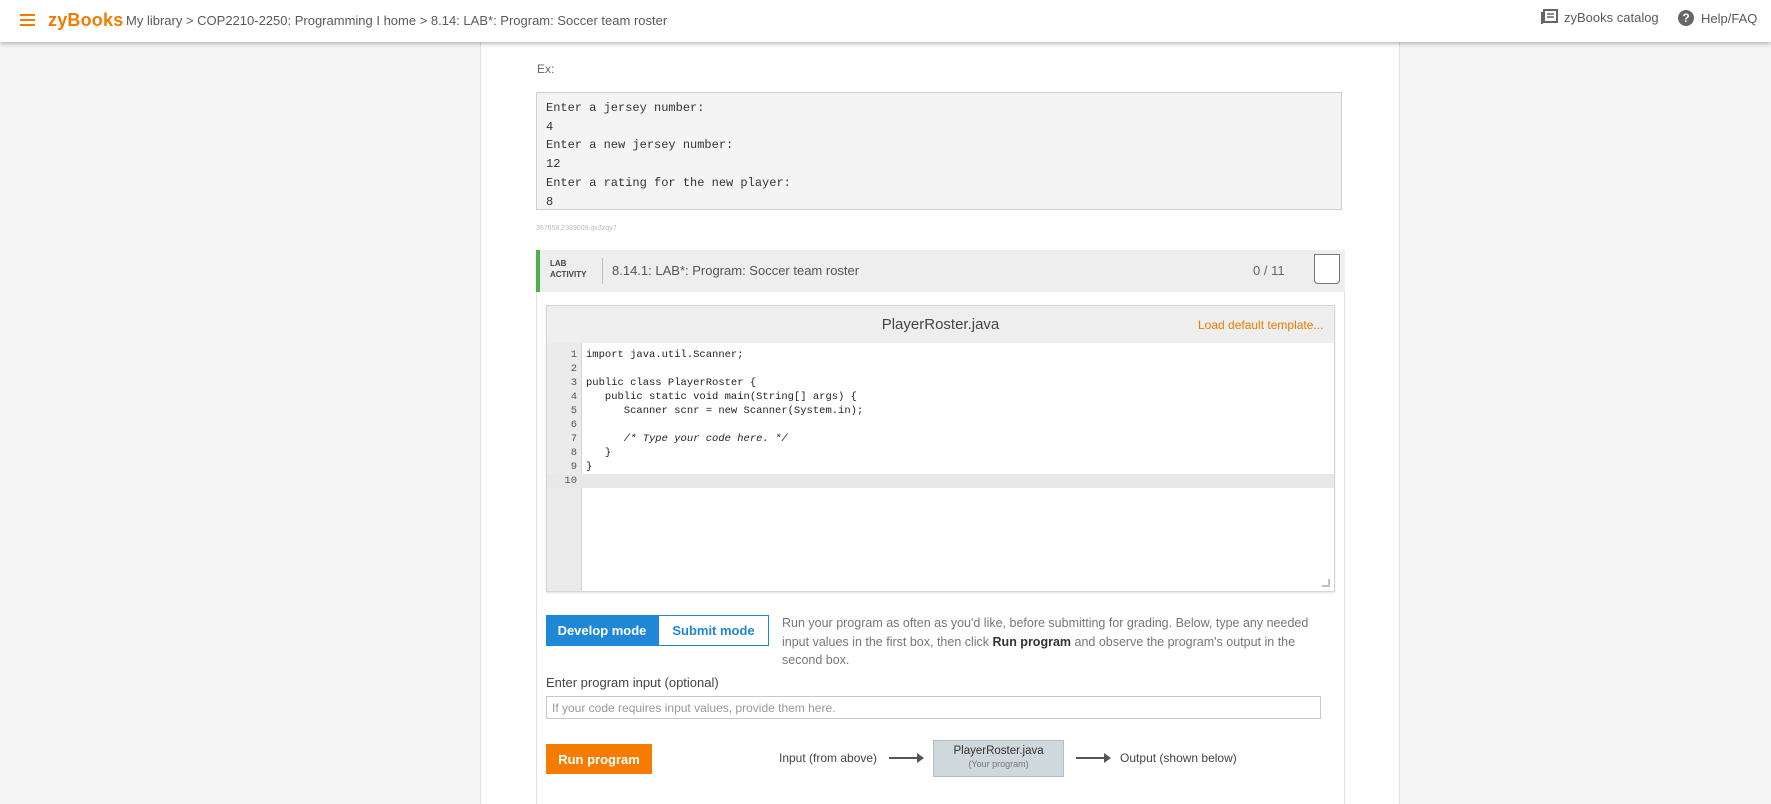 This screenshot has width=1771, height=804. Describe the element at coordinates (573, 383) in the screenshot. I see `line-number: 3` at that location.